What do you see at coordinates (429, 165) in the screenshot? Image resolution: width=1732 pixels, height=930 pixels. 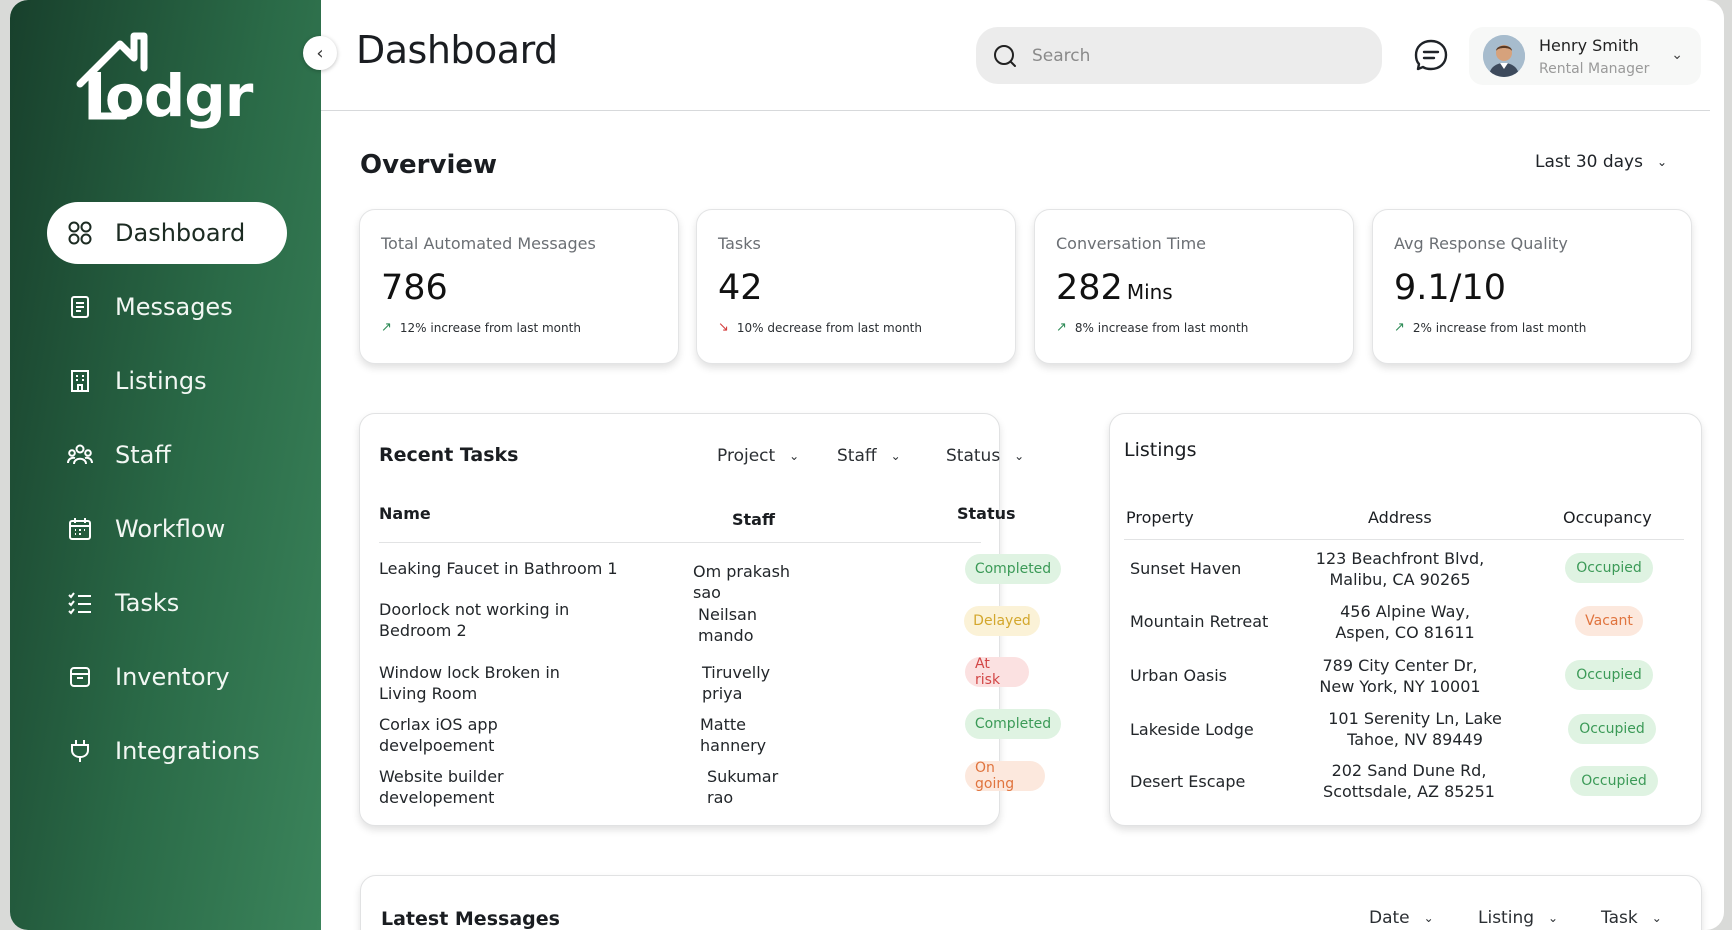 I see `overview-title: Overview` at bounding box center [429, 165].